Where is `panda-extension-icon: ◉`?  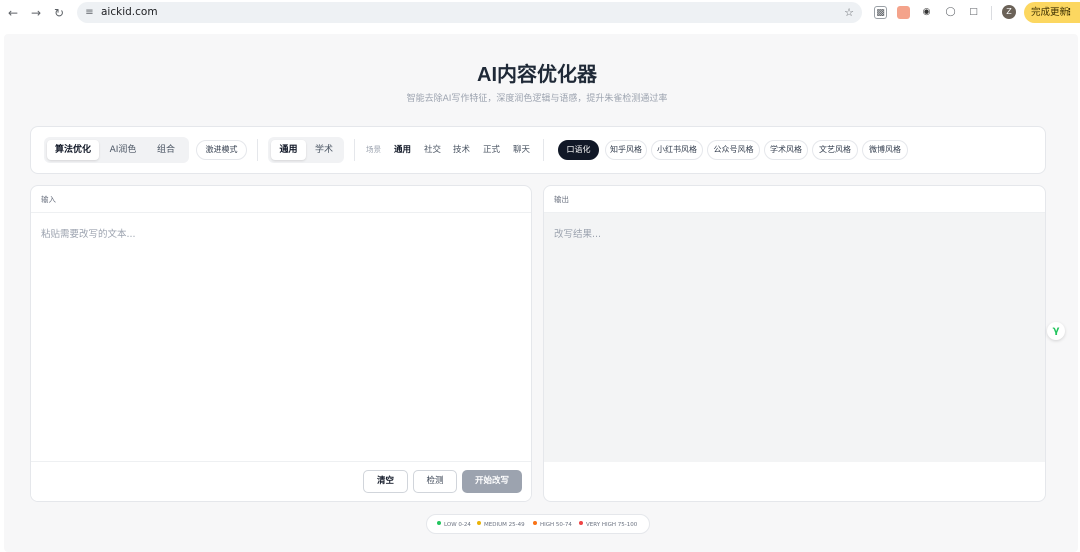 panda-extension-icon: ◉ is located at coordinates (926, 12).